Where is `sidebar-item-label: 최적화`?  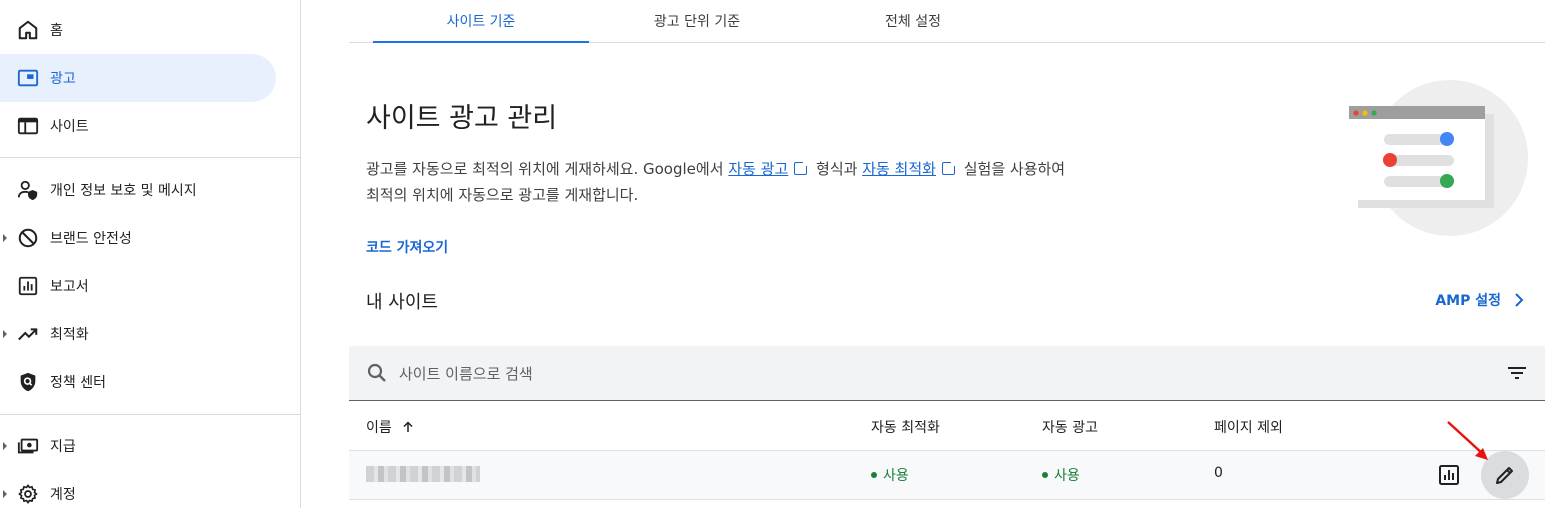 sidebar-item-label: 최적화 is located at coordinates (69, 335).